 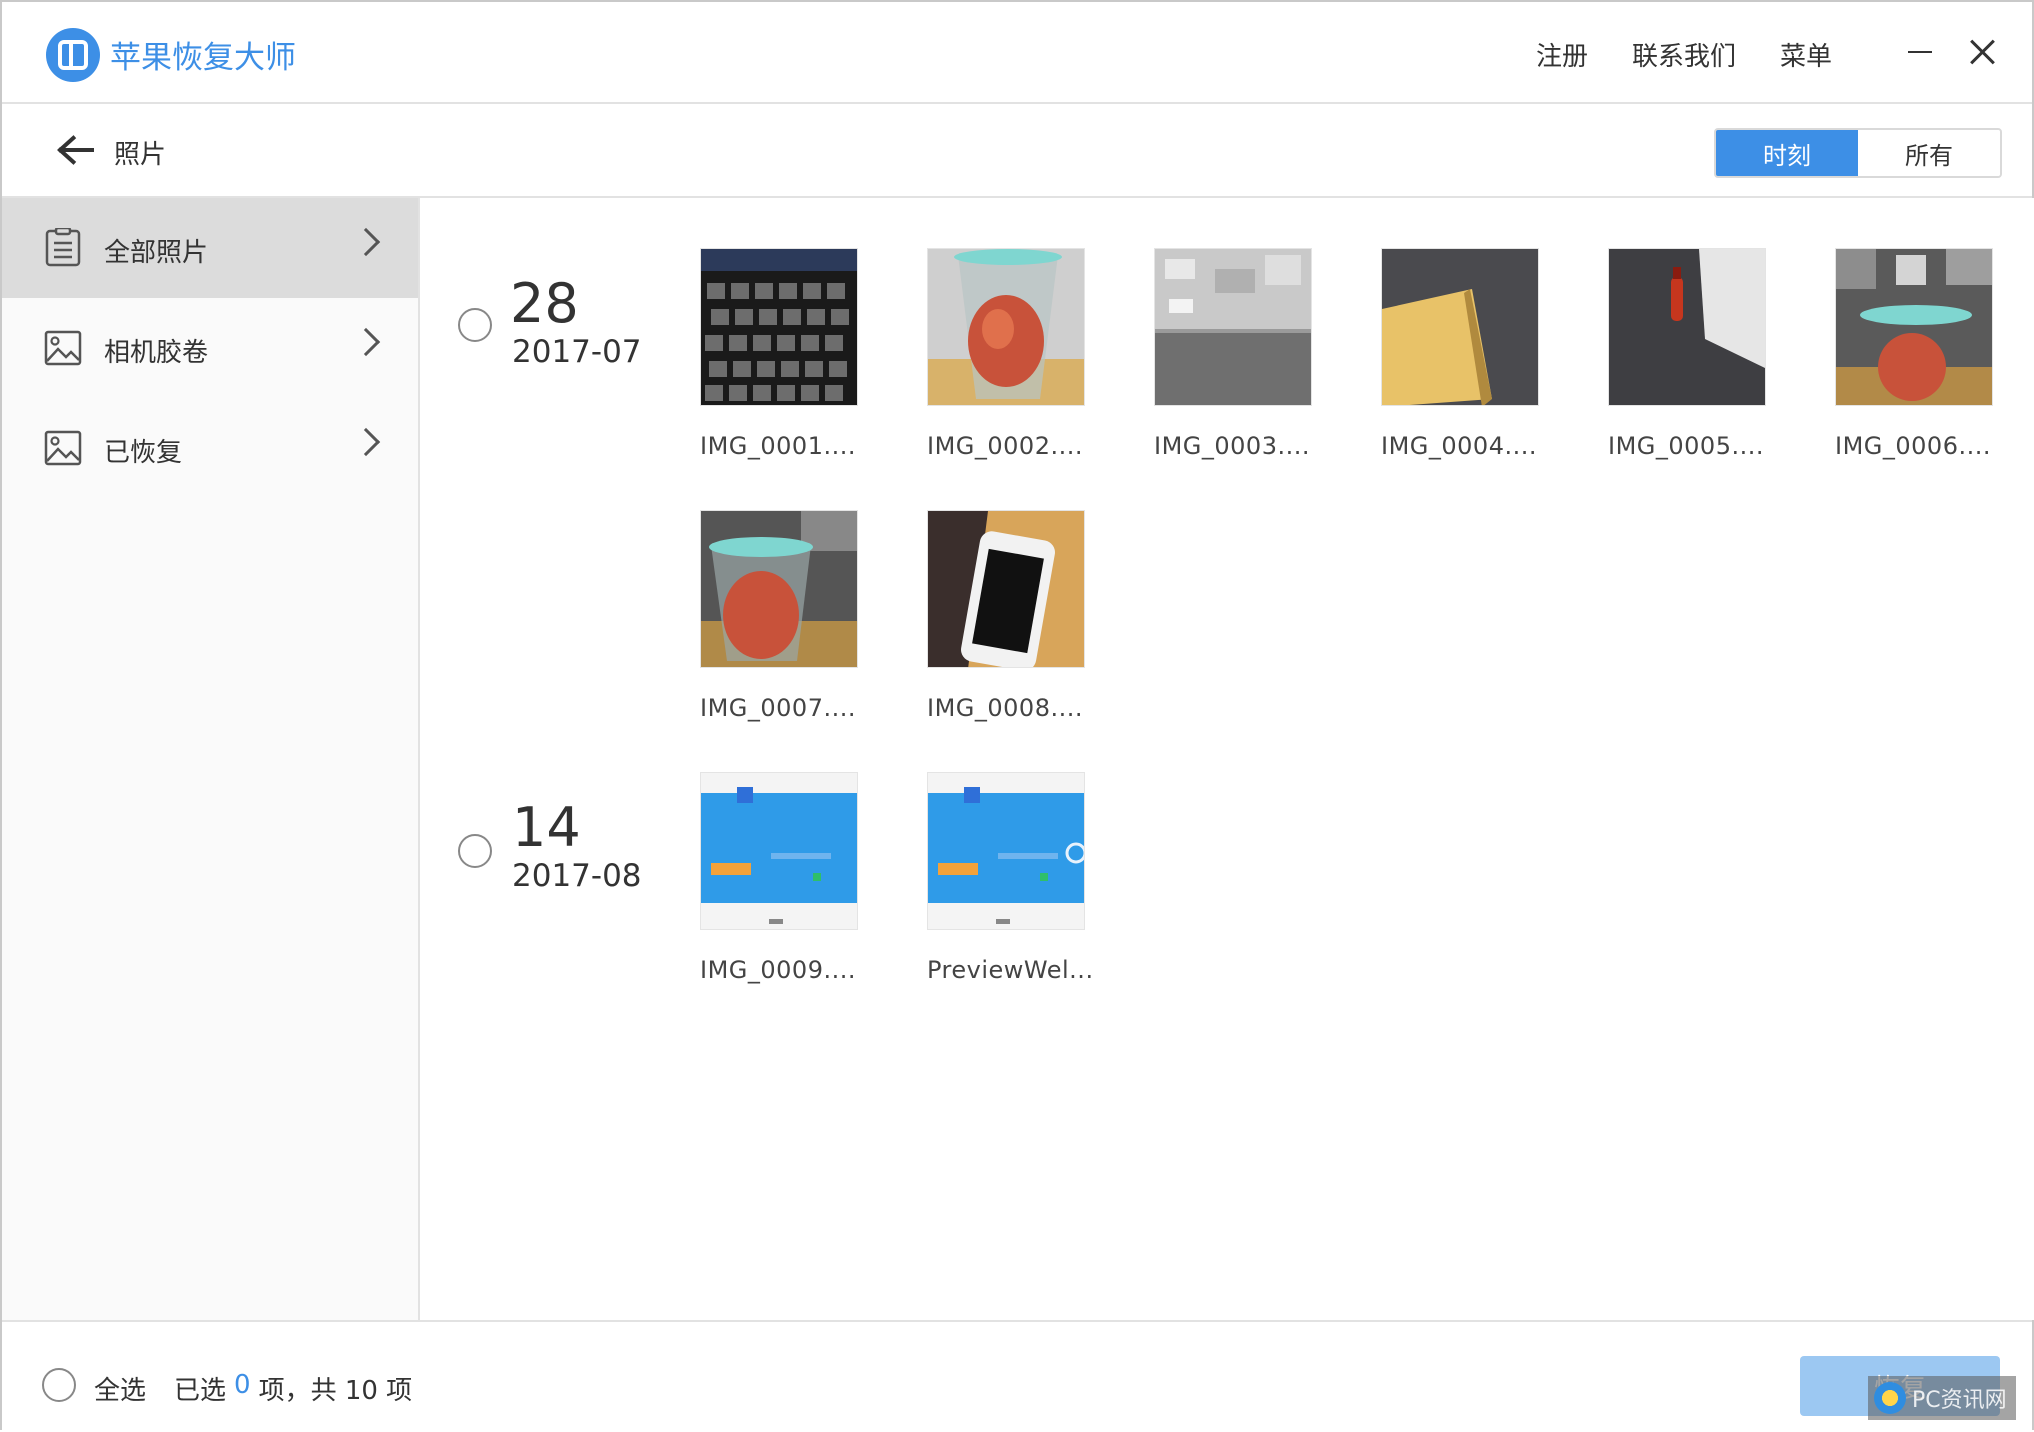 What do you see at coordinates (1929, 153) in the screenshot?
I see `tab-all: 所有` at bounding box center [1929, 153].